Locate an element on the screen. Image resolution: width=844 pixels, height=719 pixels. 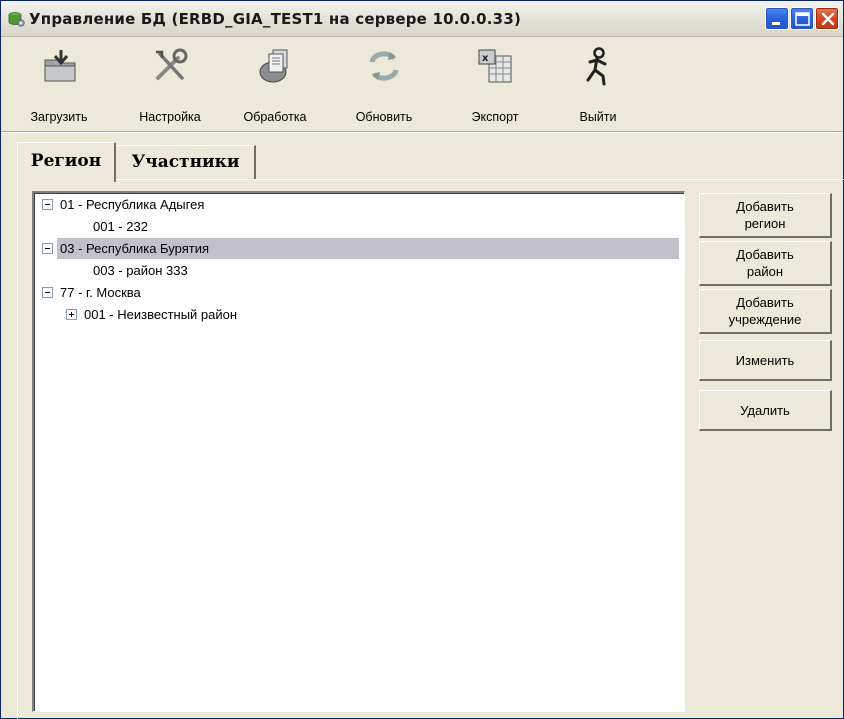
process-icon is located at coordinates (275, 66).